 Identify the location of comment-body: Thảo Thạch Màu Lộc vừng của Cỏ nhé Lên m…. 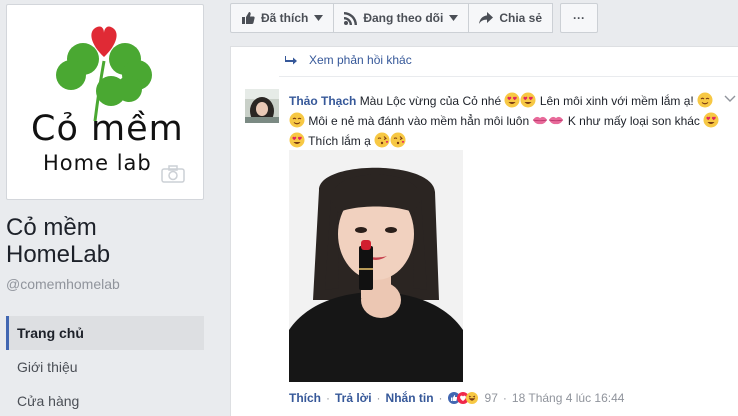
(507, 121).